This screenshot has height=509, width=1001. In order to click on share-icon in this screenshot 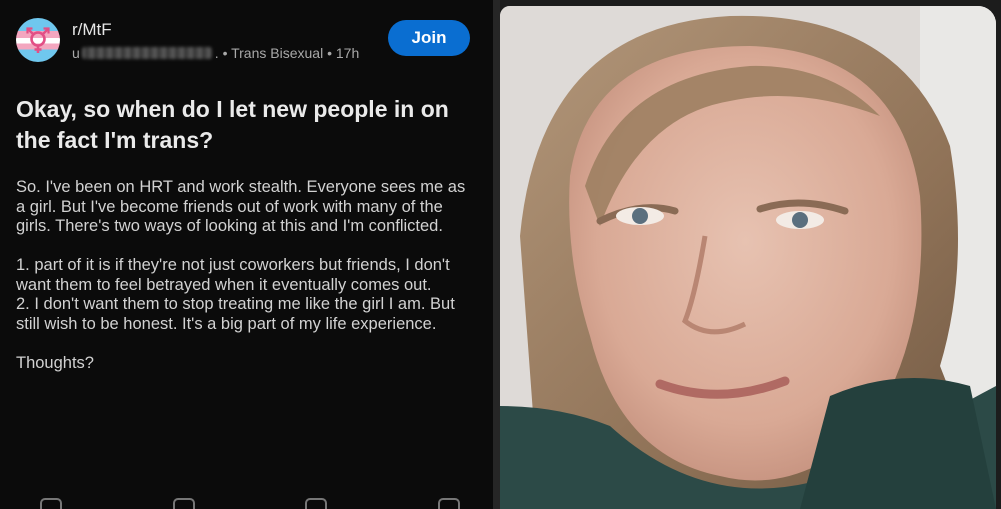, I will do `click(316, 503)`.